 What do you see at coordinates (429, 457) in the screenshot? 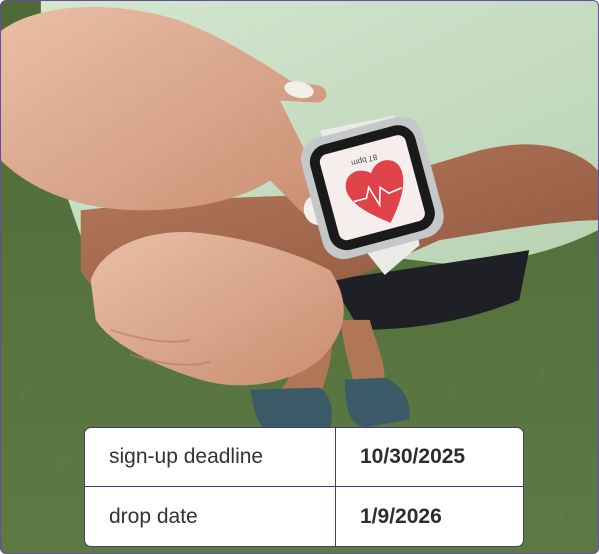
I see `signup-deadline-value: 10/30/2025` at bounding box center [429, 457].